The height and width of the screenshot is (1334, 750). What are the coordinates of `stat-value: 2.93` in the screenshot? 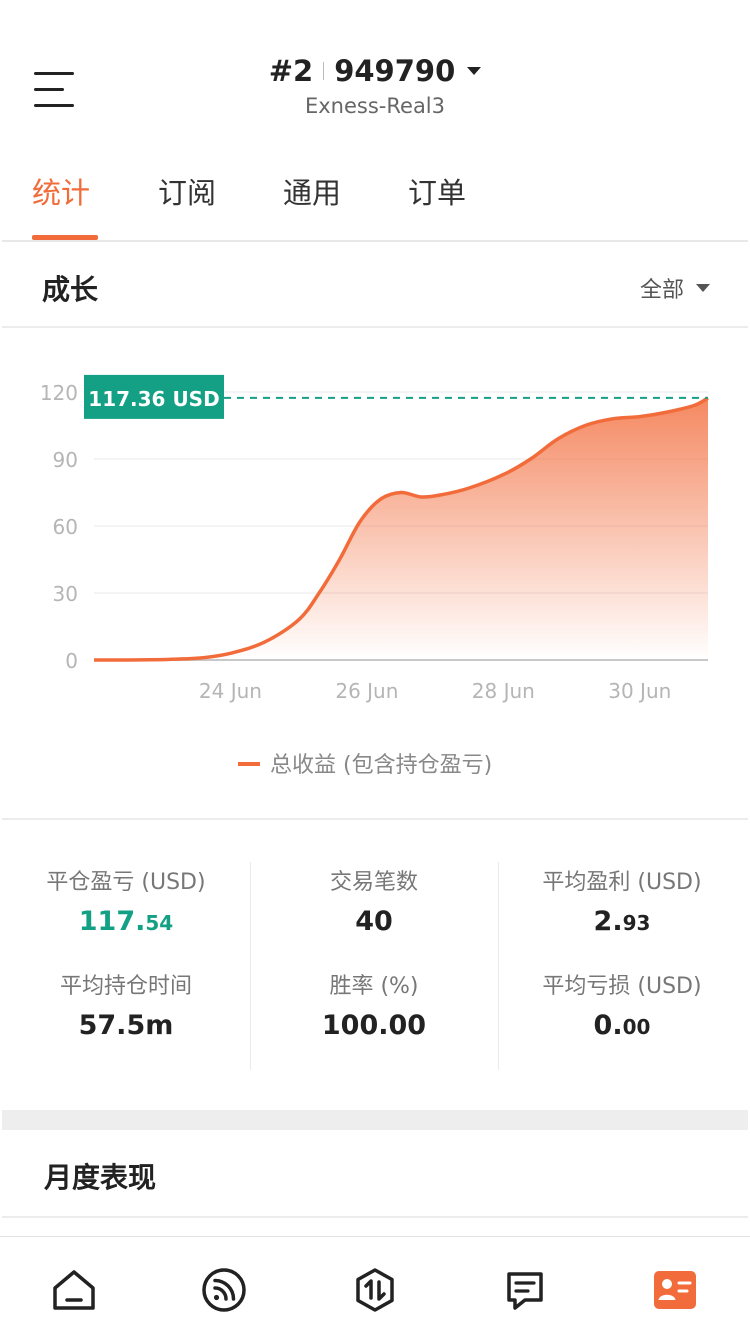 It's located at (622, 921).